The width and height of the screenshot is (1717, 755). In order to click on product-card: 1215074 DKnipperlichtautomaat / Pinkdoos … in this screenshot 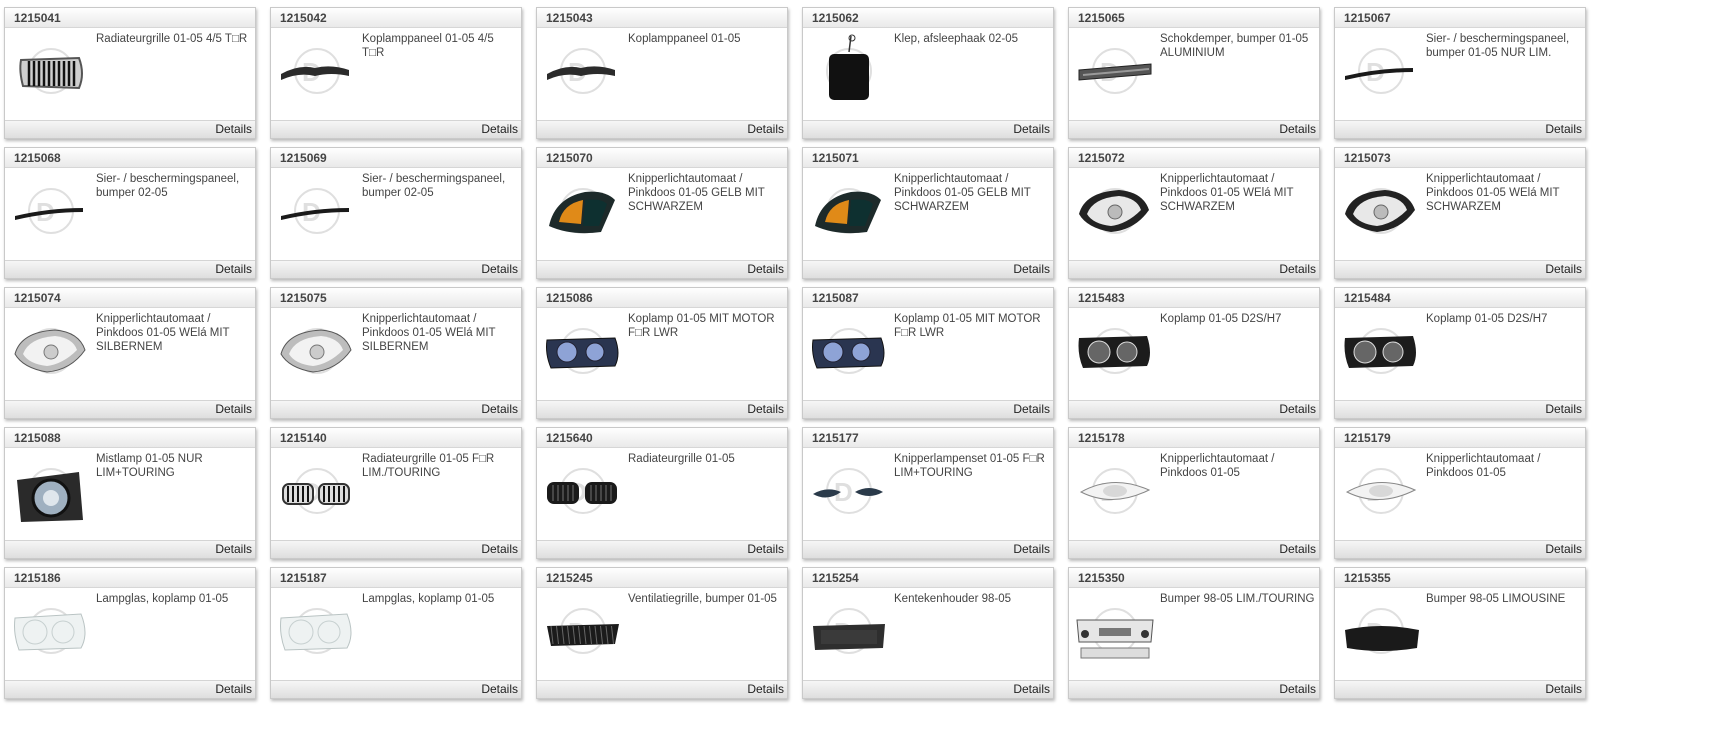, I will do `click(130, 353)`.